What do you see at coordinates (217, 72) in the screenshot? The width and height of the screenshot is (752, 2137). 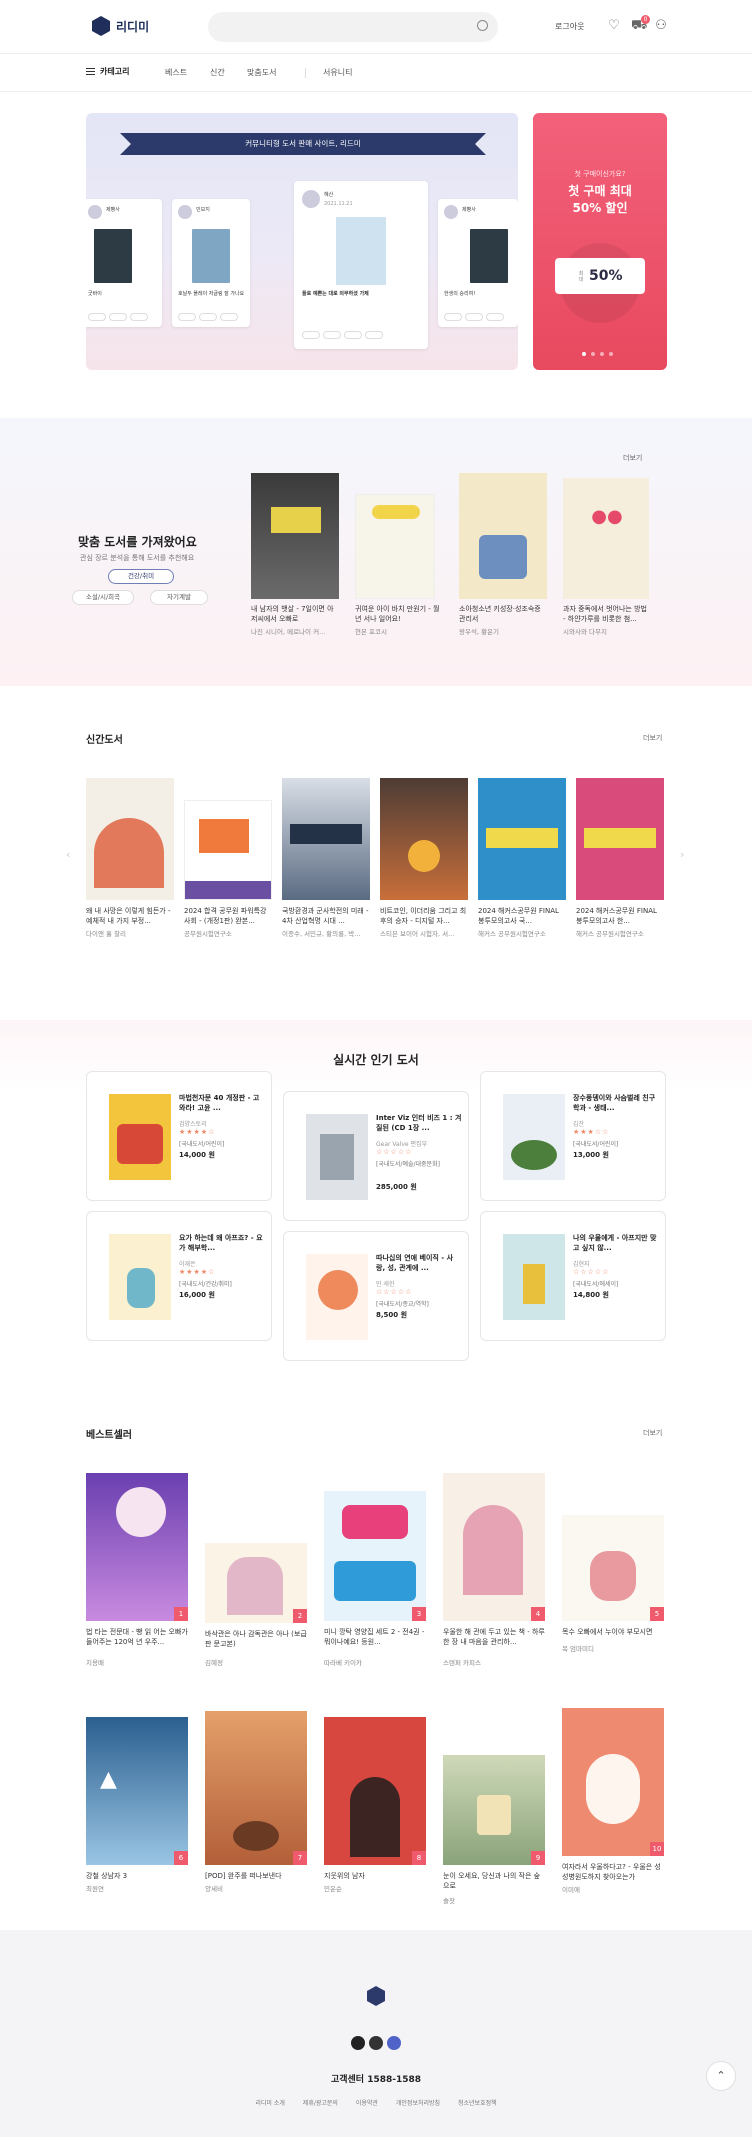 I see `nav-new: 신간` at bounding box center [217, 72].